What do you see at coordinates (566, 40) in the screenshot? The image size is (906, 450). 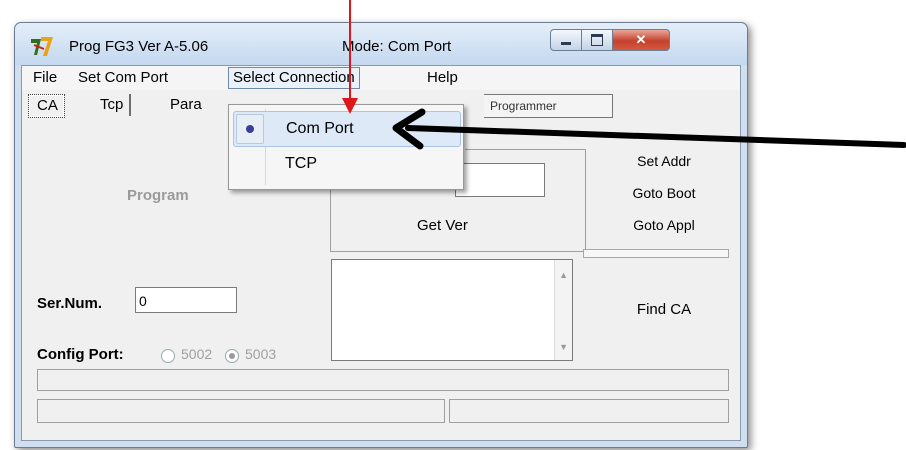 I see `minimize-button` at bounding box center [566, 40].